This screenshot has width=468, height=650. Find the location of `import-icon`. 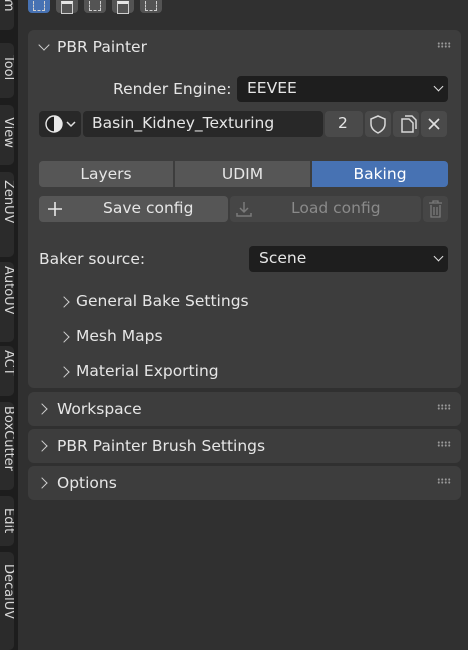

import-icon is located at coordinates (244, 209).